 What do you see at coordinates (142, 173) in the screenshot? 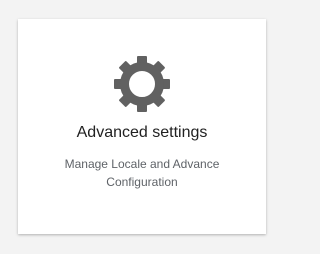
I see `card-description: Manage Locale and Advance Configuration` at bounding box center [142, 173].